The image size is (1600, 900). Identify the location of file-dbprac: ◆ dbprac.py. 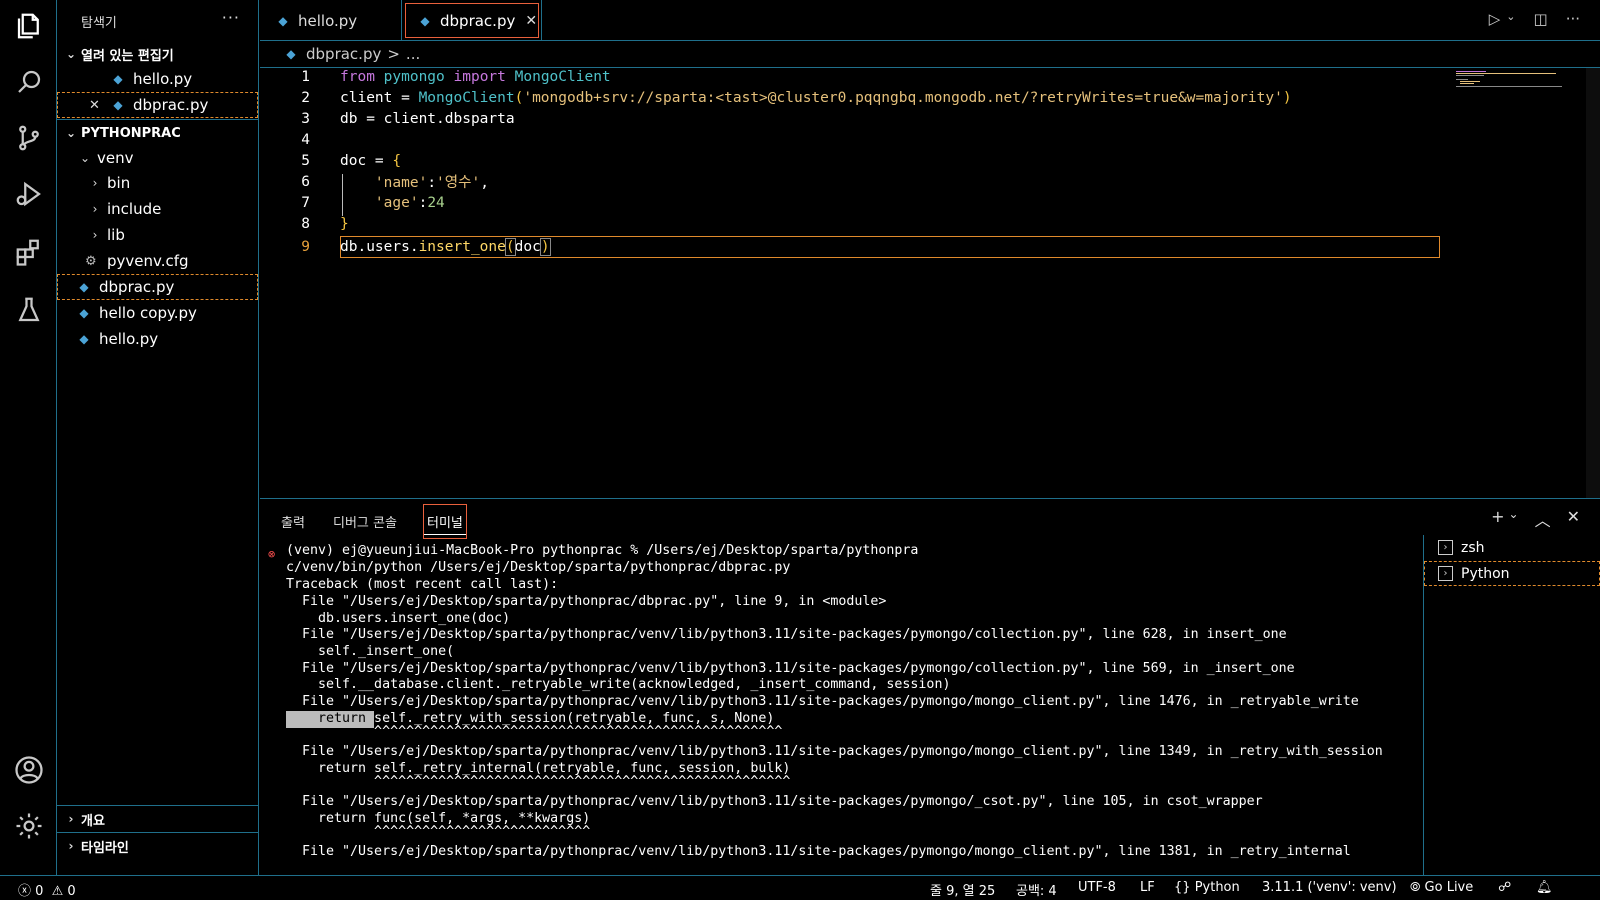
(157, 287).